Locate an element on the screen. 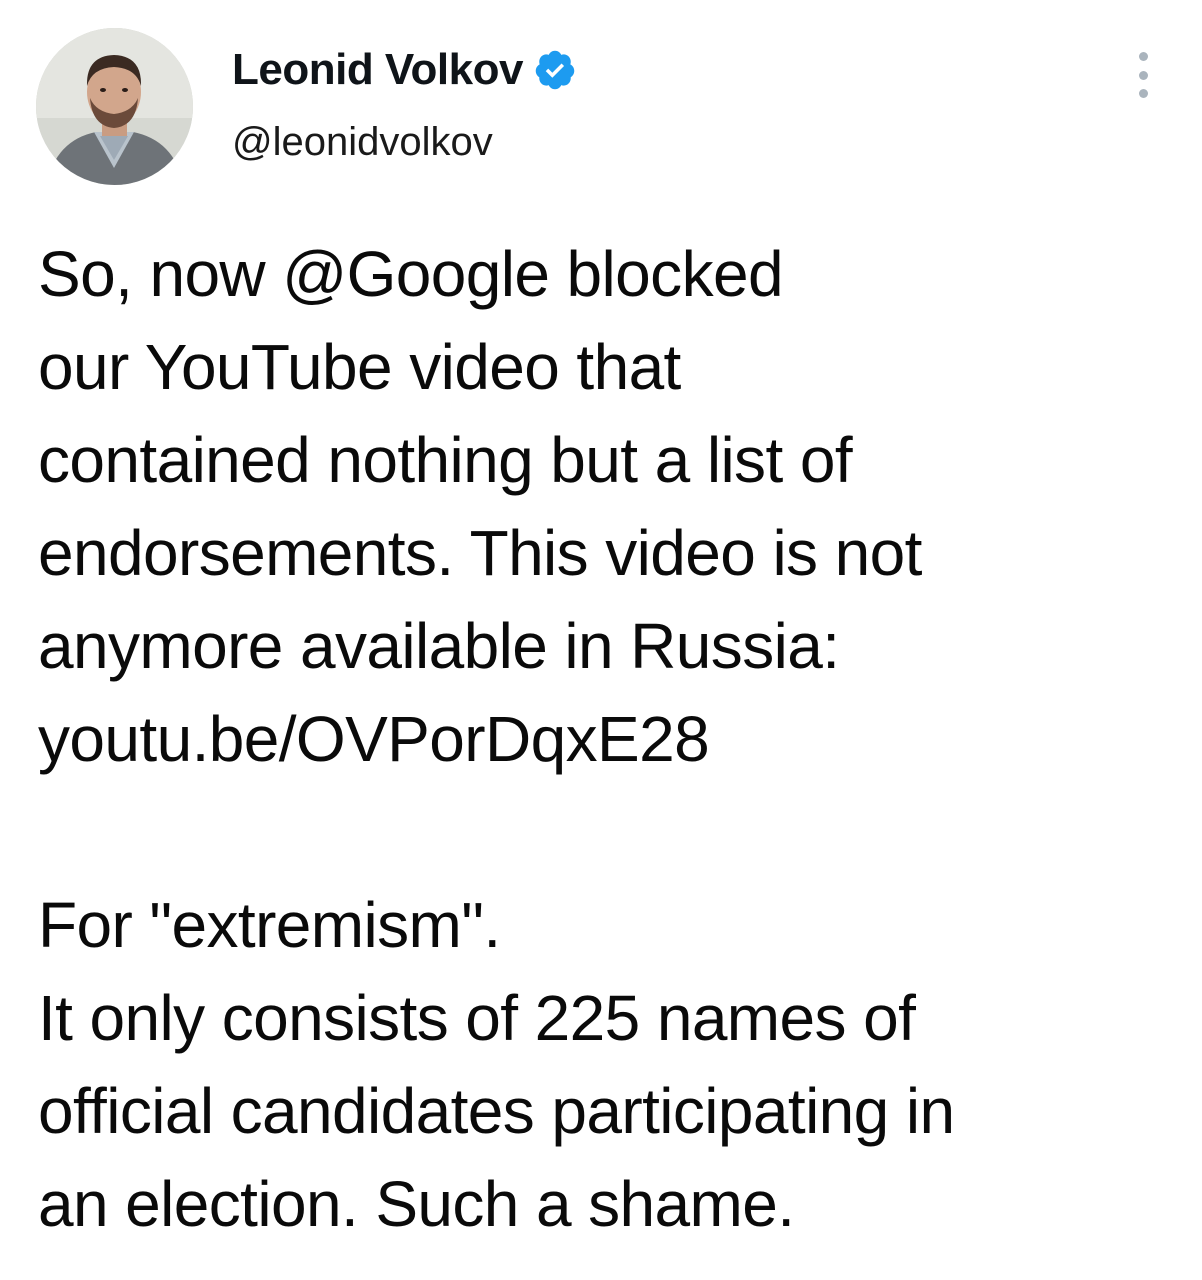 Image resolution: width=1202 pixels, height=1280 pixels. person-avatar-icon is located at coordinates (114, 106).